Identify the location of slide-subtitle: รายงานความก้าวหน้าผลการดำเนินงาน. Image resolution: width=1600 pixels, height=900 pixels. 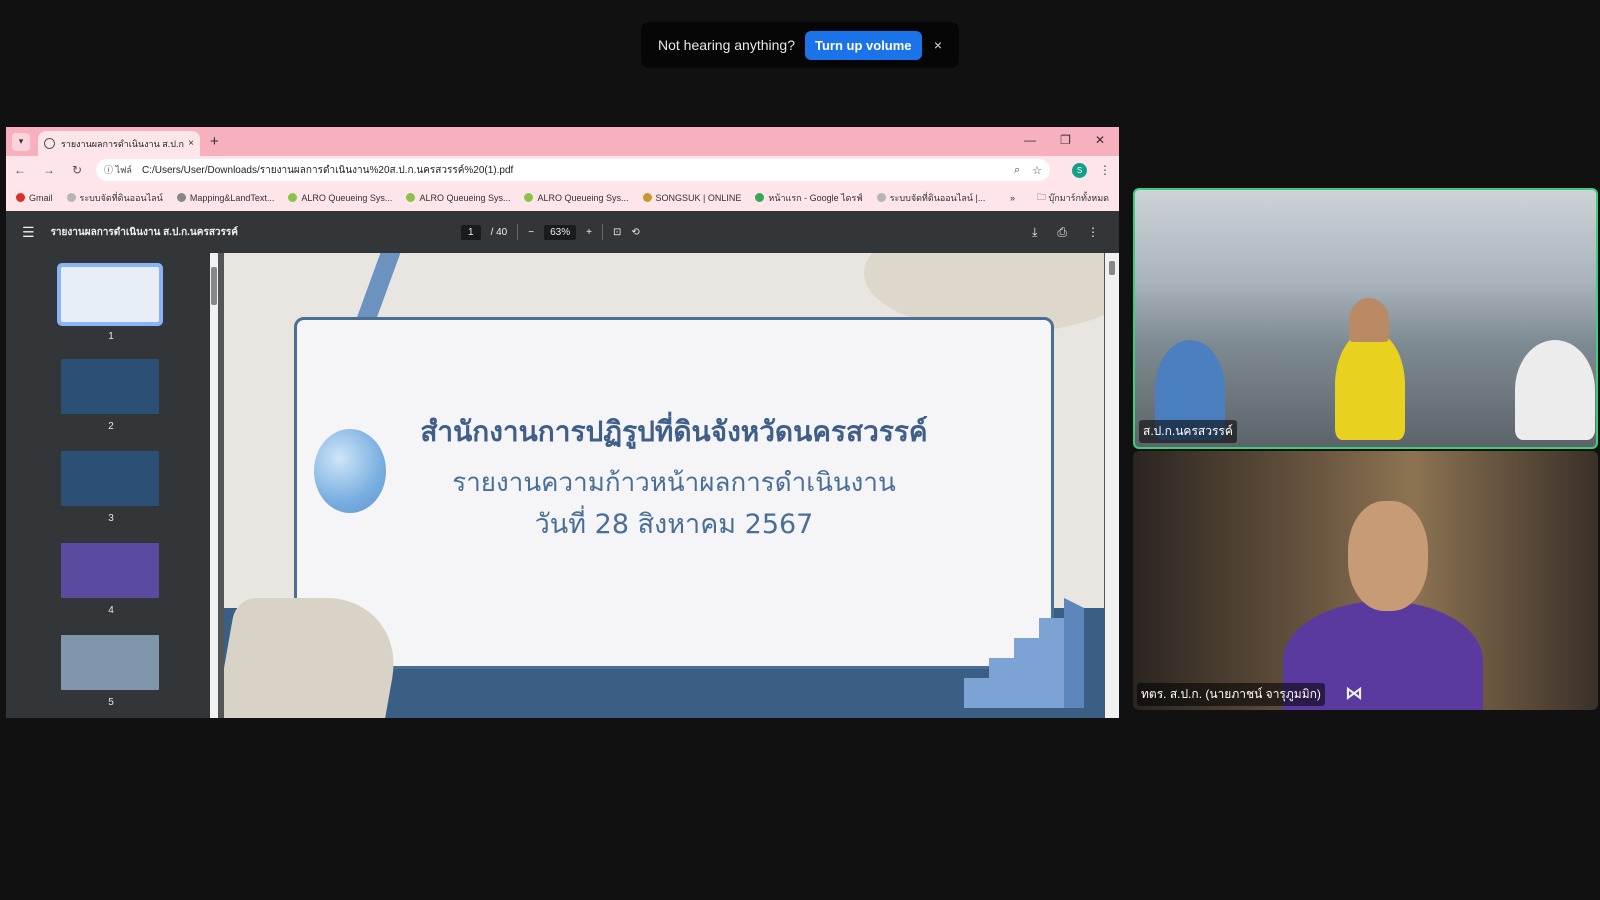
(674, 483).